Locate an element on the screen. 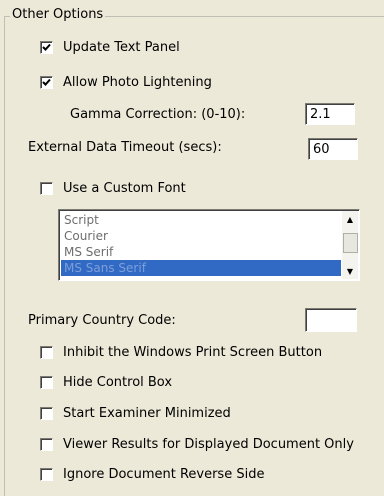 This screenshot has width=384, height=496. font-list-item-selected: MS Sans Serif is located at coordinates (201, 268).